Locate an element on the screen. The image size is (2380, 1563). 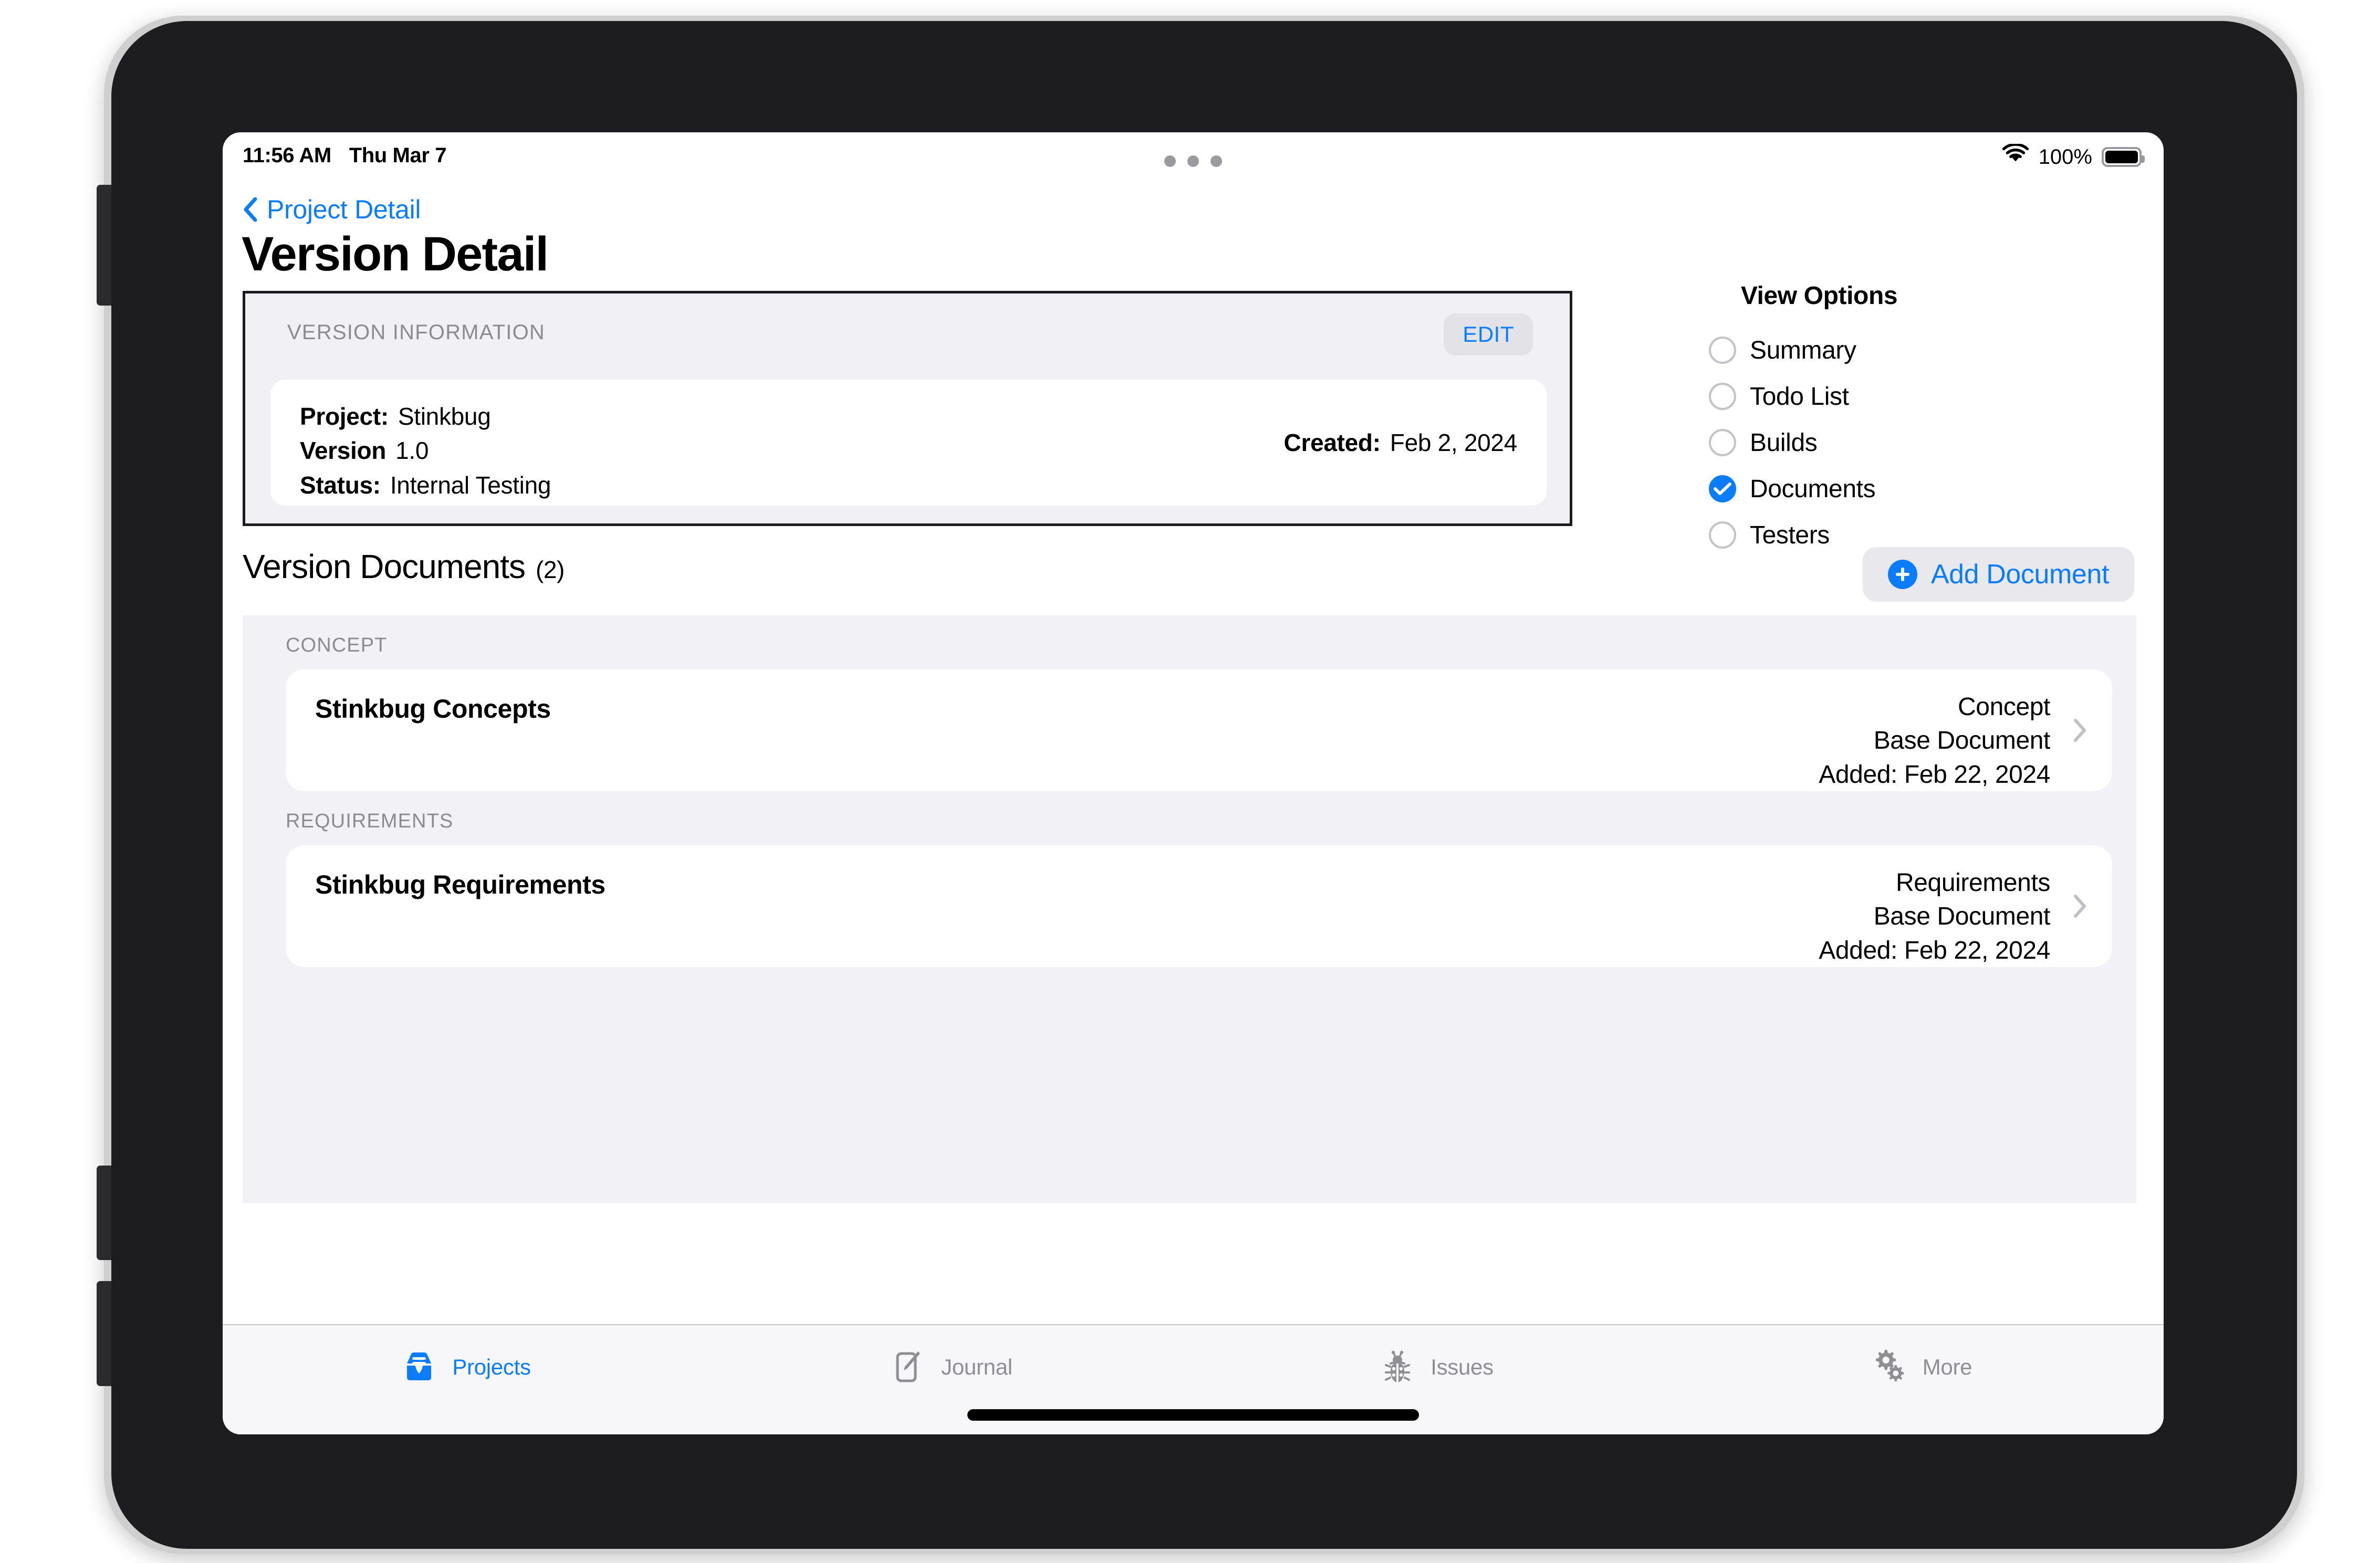
status-value: Internal Testing is located at coordinates (470, 485).